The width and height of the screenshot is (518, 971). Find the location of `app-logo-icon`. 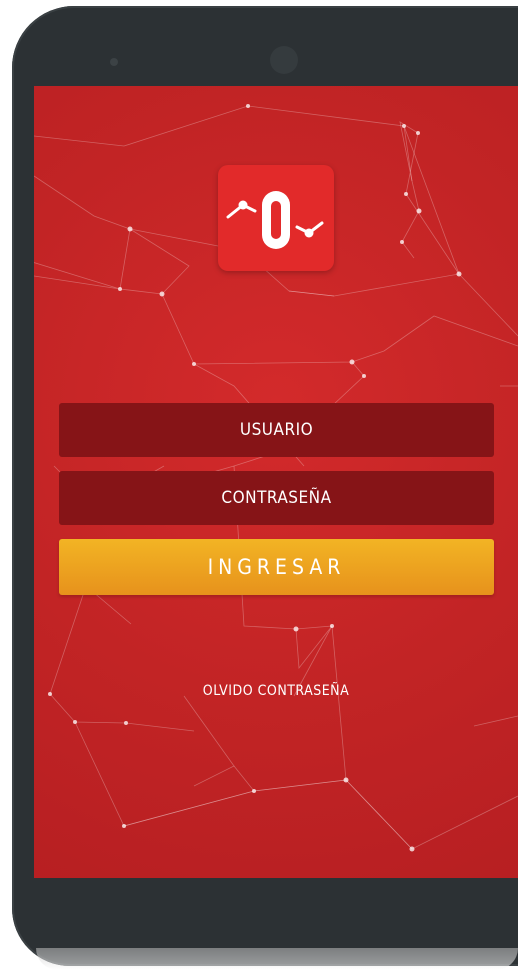

app-logo-icon is located at coordinates (276, 218).